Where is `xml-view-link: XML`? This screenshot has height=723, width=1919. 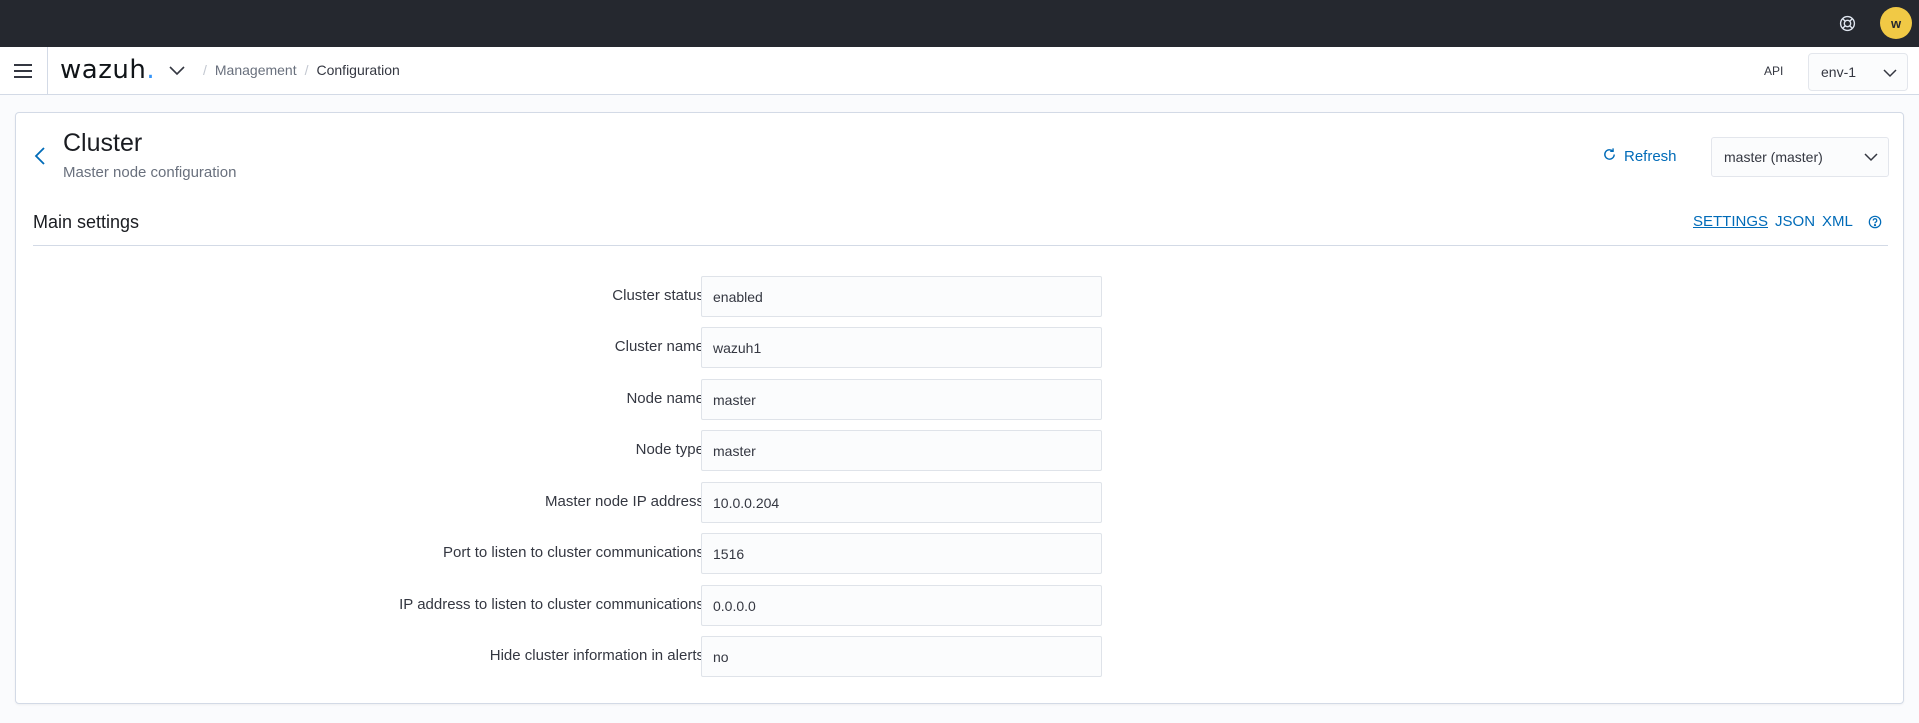 xml-view-link: XML is located at coordinates (1837, 221).